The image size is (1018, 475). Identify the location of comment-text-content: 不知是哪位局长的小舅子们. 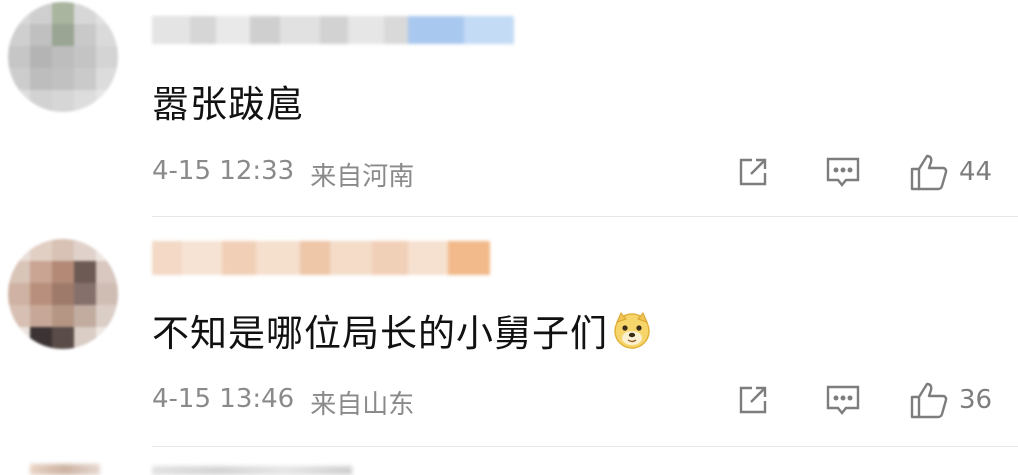
(380, 333).